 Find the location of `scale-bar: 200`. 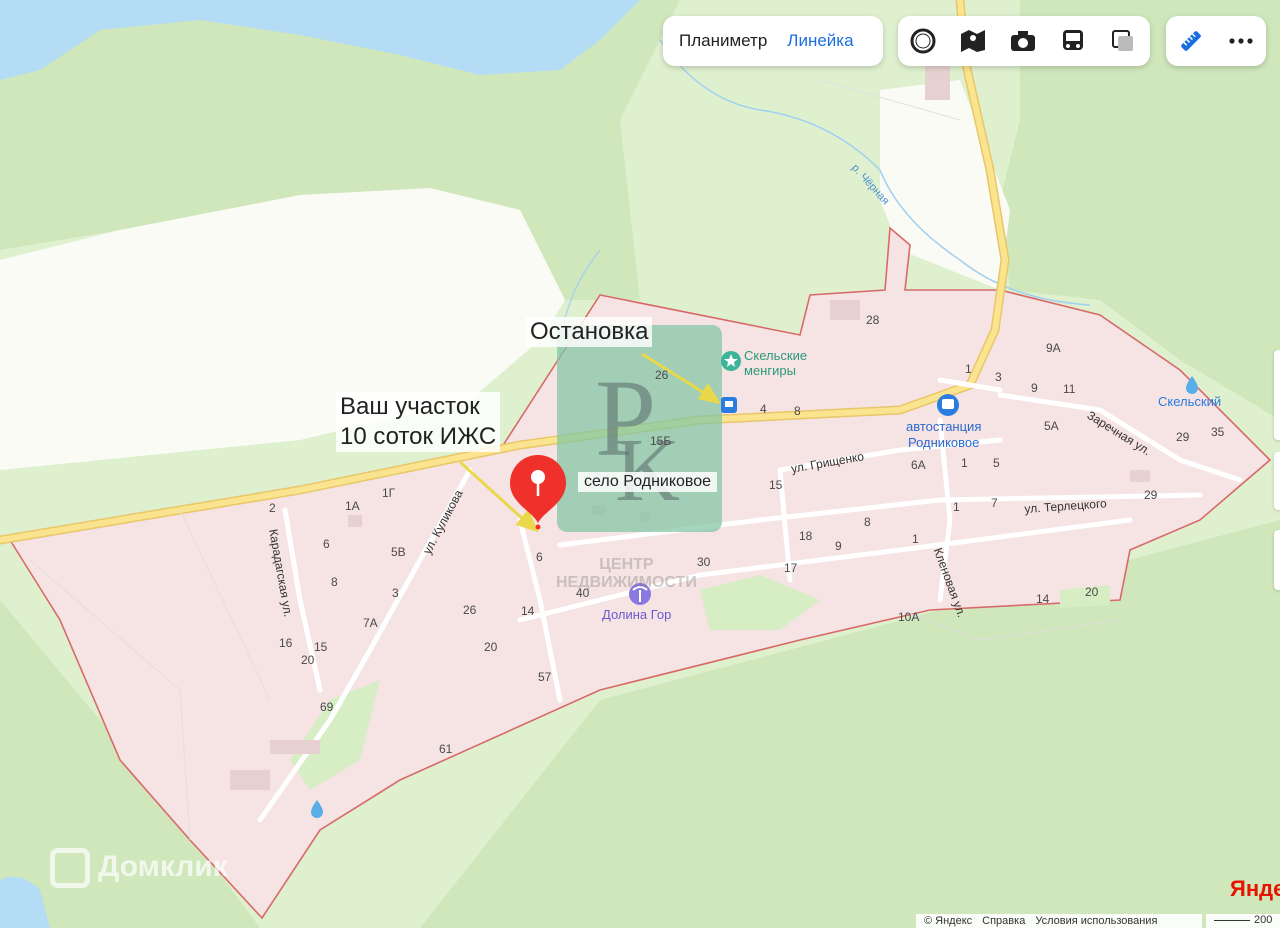

scale-bar: 200 is located at coordinates (1243, 921).